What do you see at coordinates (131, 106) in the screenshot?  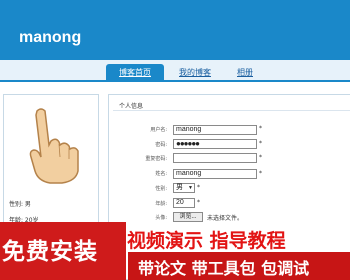 I see `section-title: 个人信息` at bounding box center [131, 106].